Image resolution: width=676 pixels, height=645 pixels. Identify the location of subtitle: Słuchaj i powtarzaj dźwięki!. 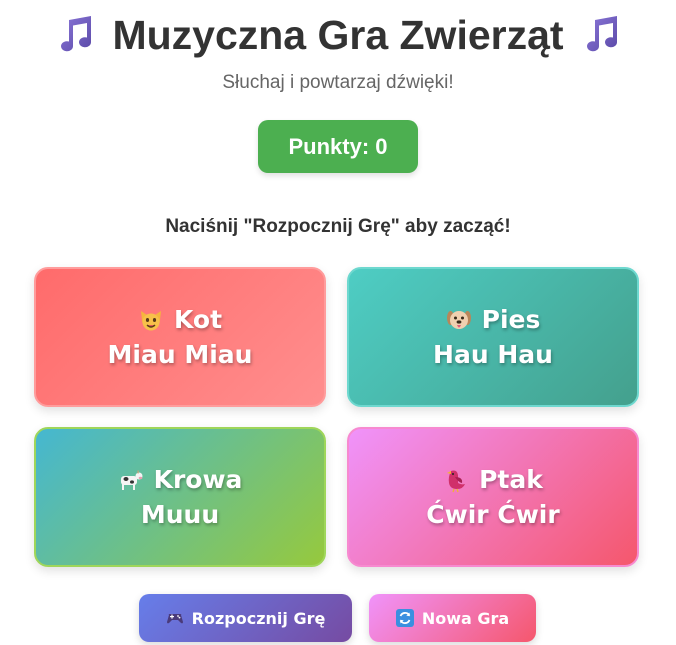
(338, 82).